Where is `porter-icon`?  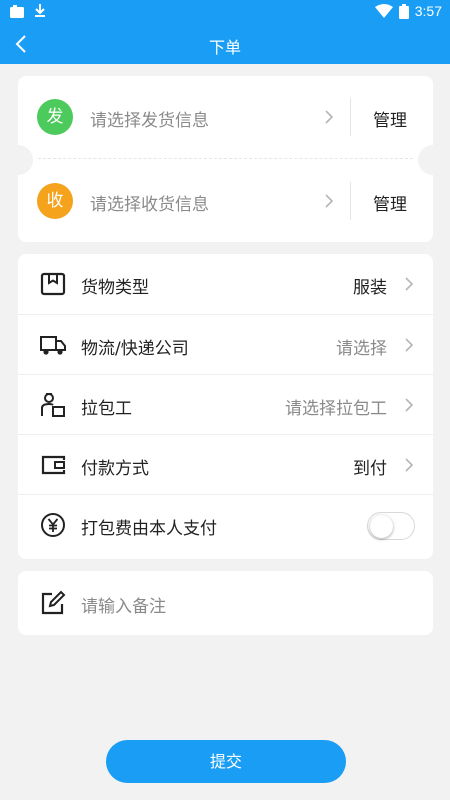 porter-icon is located at coordinates (53, 405).